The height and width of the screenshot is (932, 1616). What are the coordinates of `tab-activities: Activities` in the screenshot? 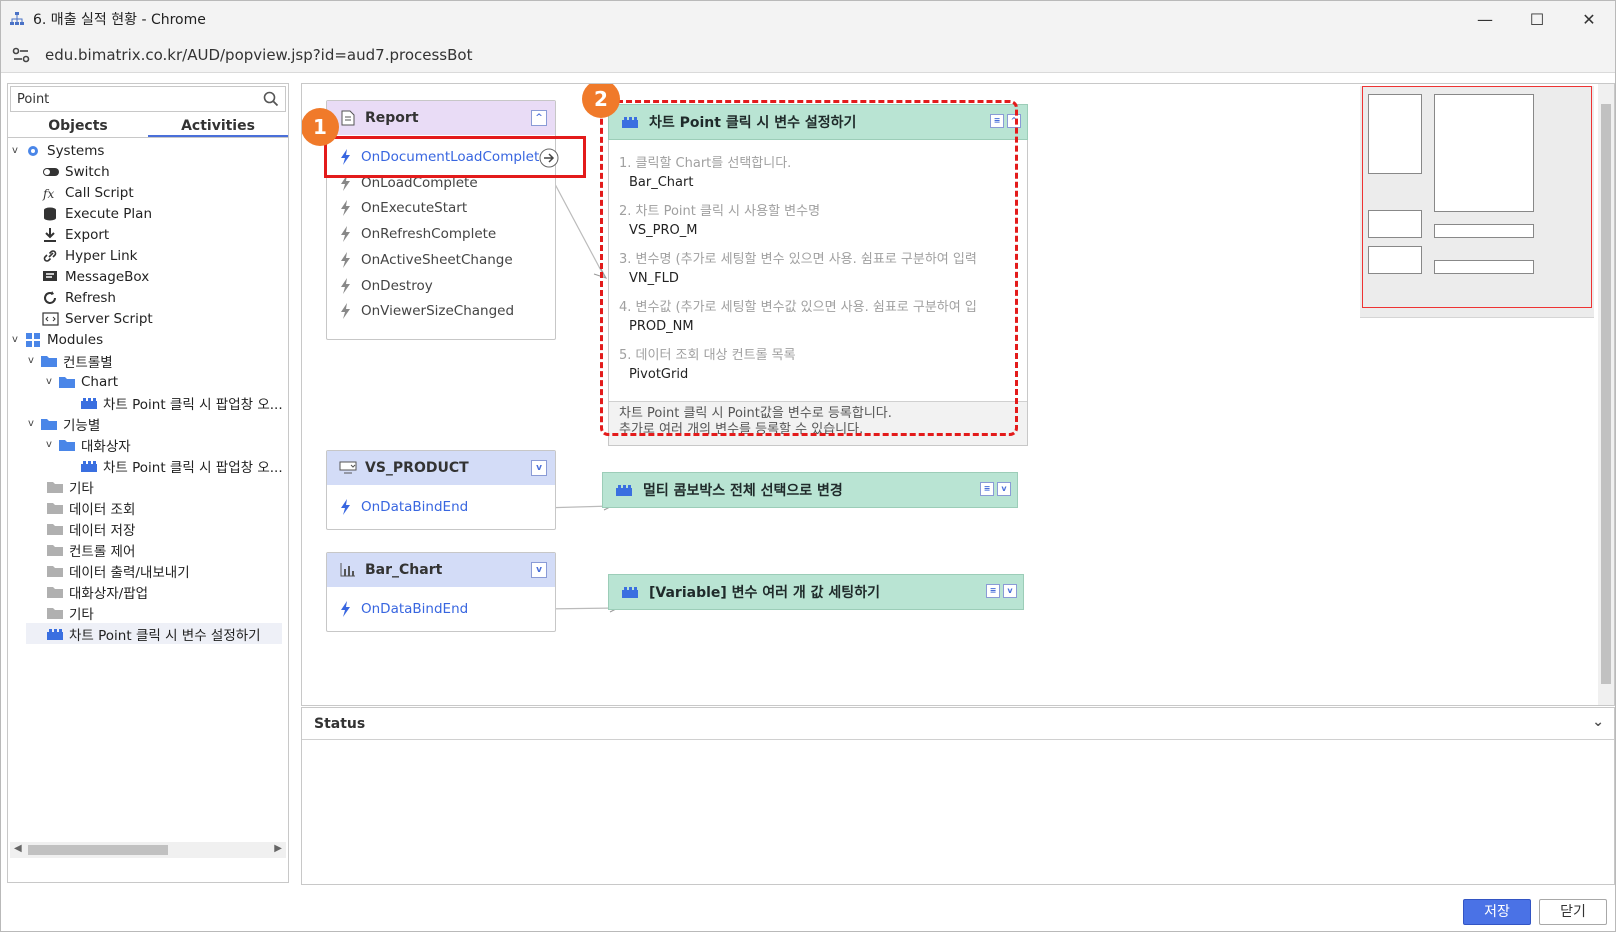 It's located at (218, 125).